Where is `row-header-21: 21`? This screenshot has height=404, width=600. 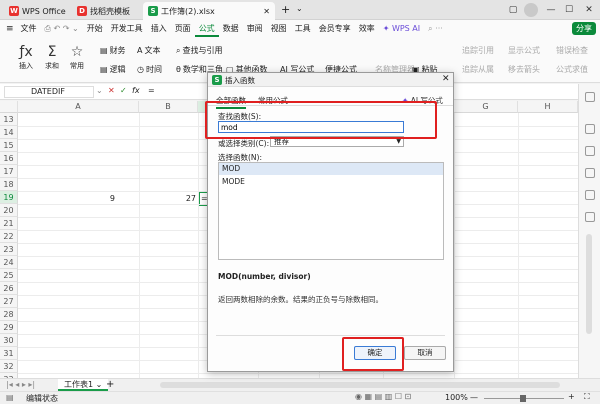 row-header-21: 21 is located at coordinates (9, 223).